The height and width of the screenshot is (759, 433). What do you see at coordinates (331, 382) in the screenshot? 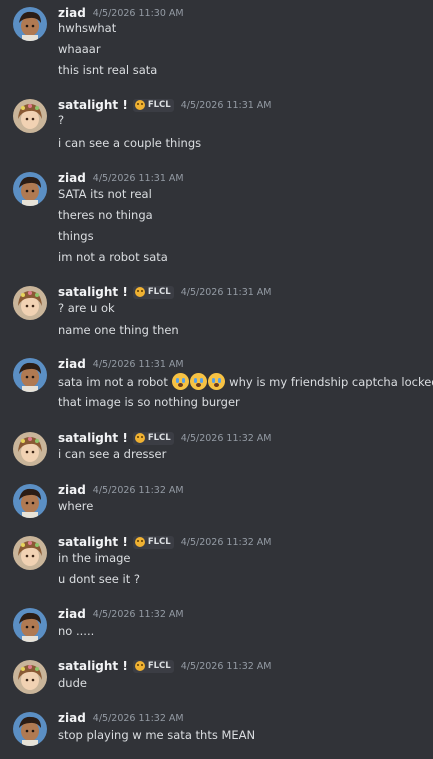
I see `message-text-part: why is my friendship captcha locked` at bounding box center [331, 382].